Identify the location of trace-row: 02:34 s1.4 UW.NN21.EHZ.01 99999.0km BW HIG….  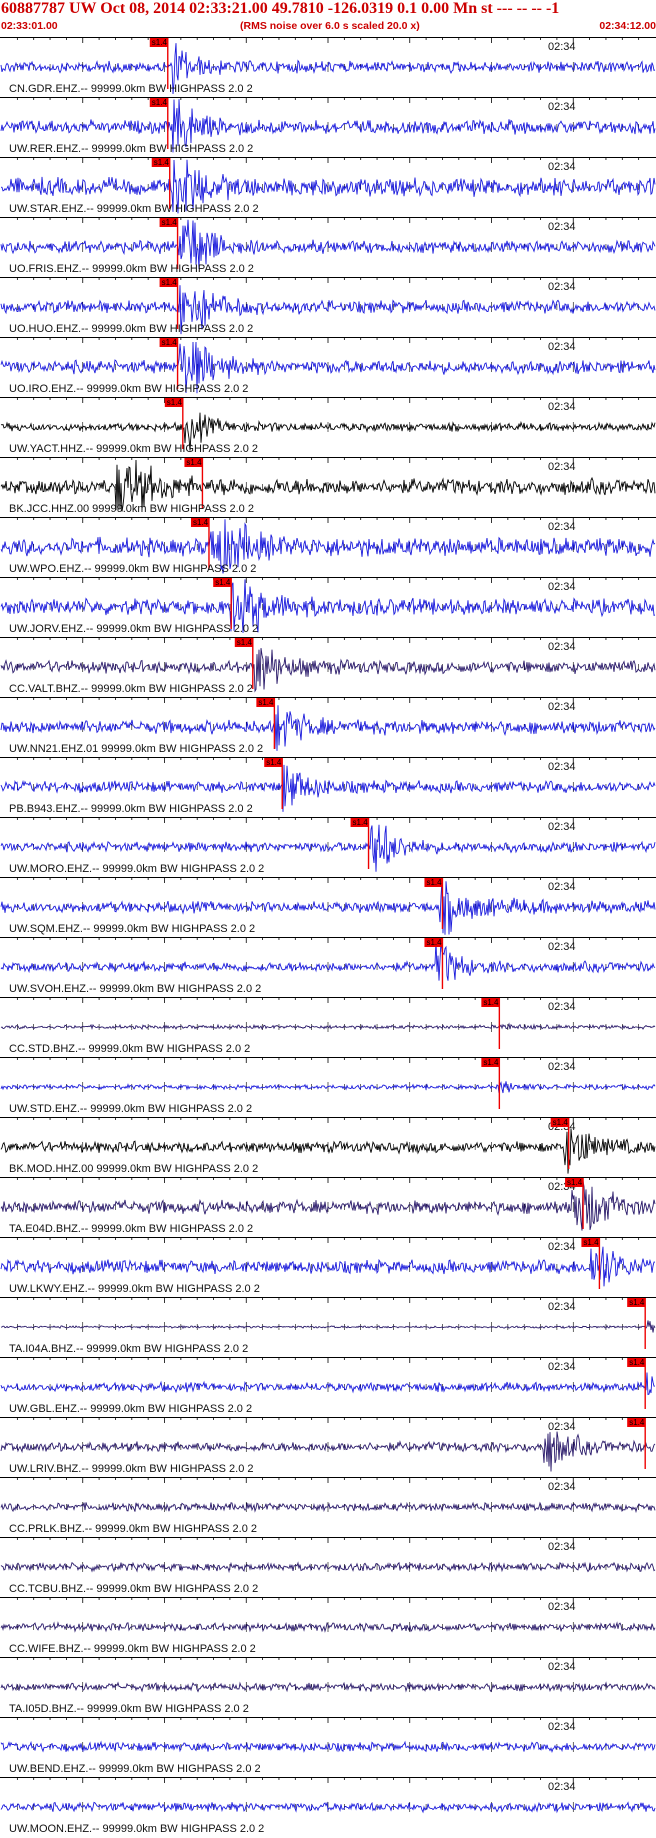
(328, 726).